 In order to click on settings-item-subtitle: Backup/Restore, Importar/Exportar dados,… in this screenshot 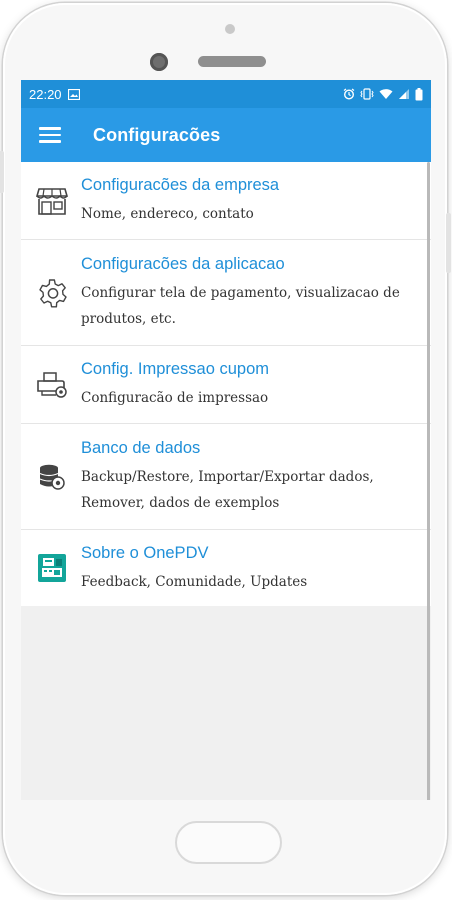, I will do `click(227, 490)`.